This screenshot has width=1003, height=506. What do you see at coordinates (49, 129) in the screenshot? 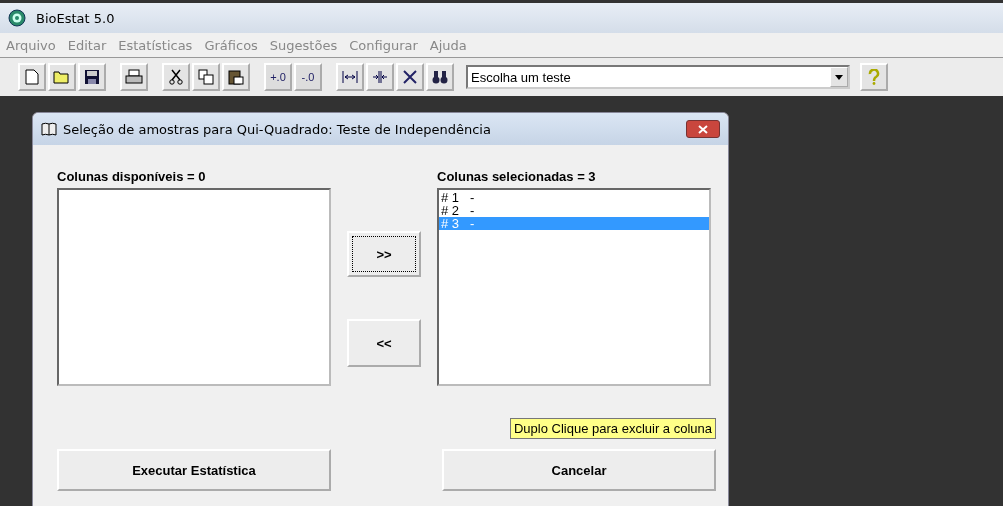
I see `book-icon` at bounding box center [49, 129].